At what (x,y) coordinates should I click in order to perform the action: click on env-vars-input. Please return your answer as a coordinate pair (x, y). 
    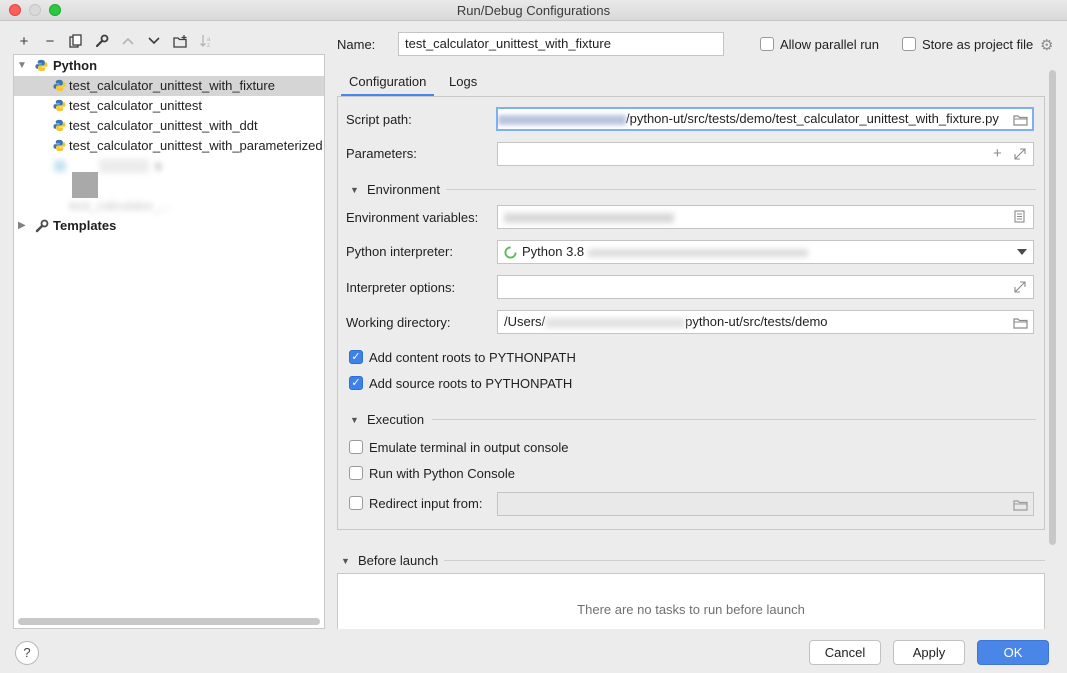
    Looking at the image, I should click on (765, 217).